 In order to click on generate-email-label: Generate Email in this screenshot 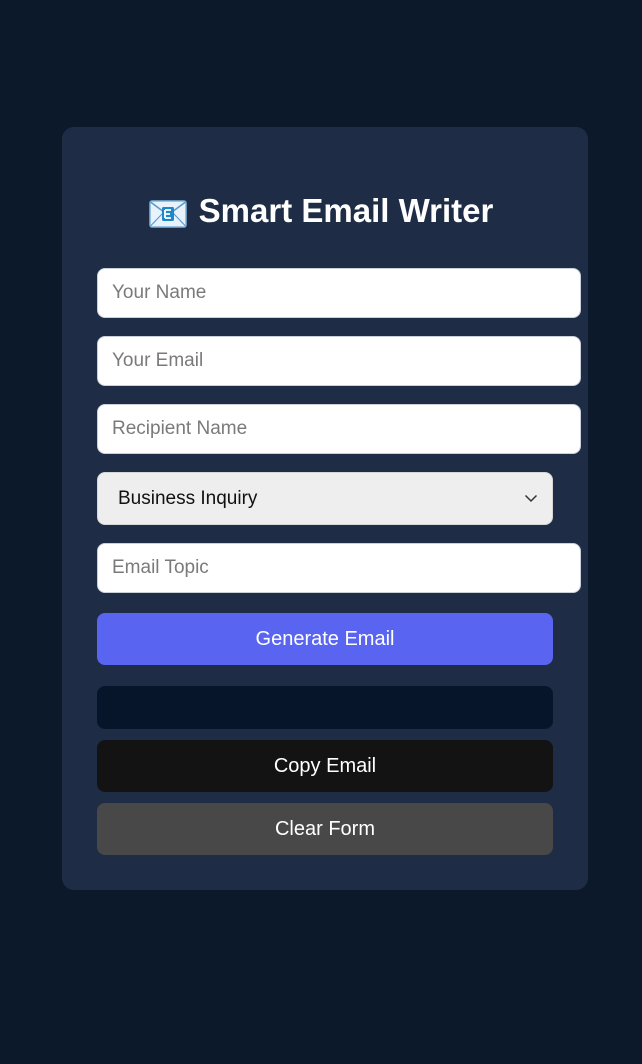, I will do `click(325, 638)`.